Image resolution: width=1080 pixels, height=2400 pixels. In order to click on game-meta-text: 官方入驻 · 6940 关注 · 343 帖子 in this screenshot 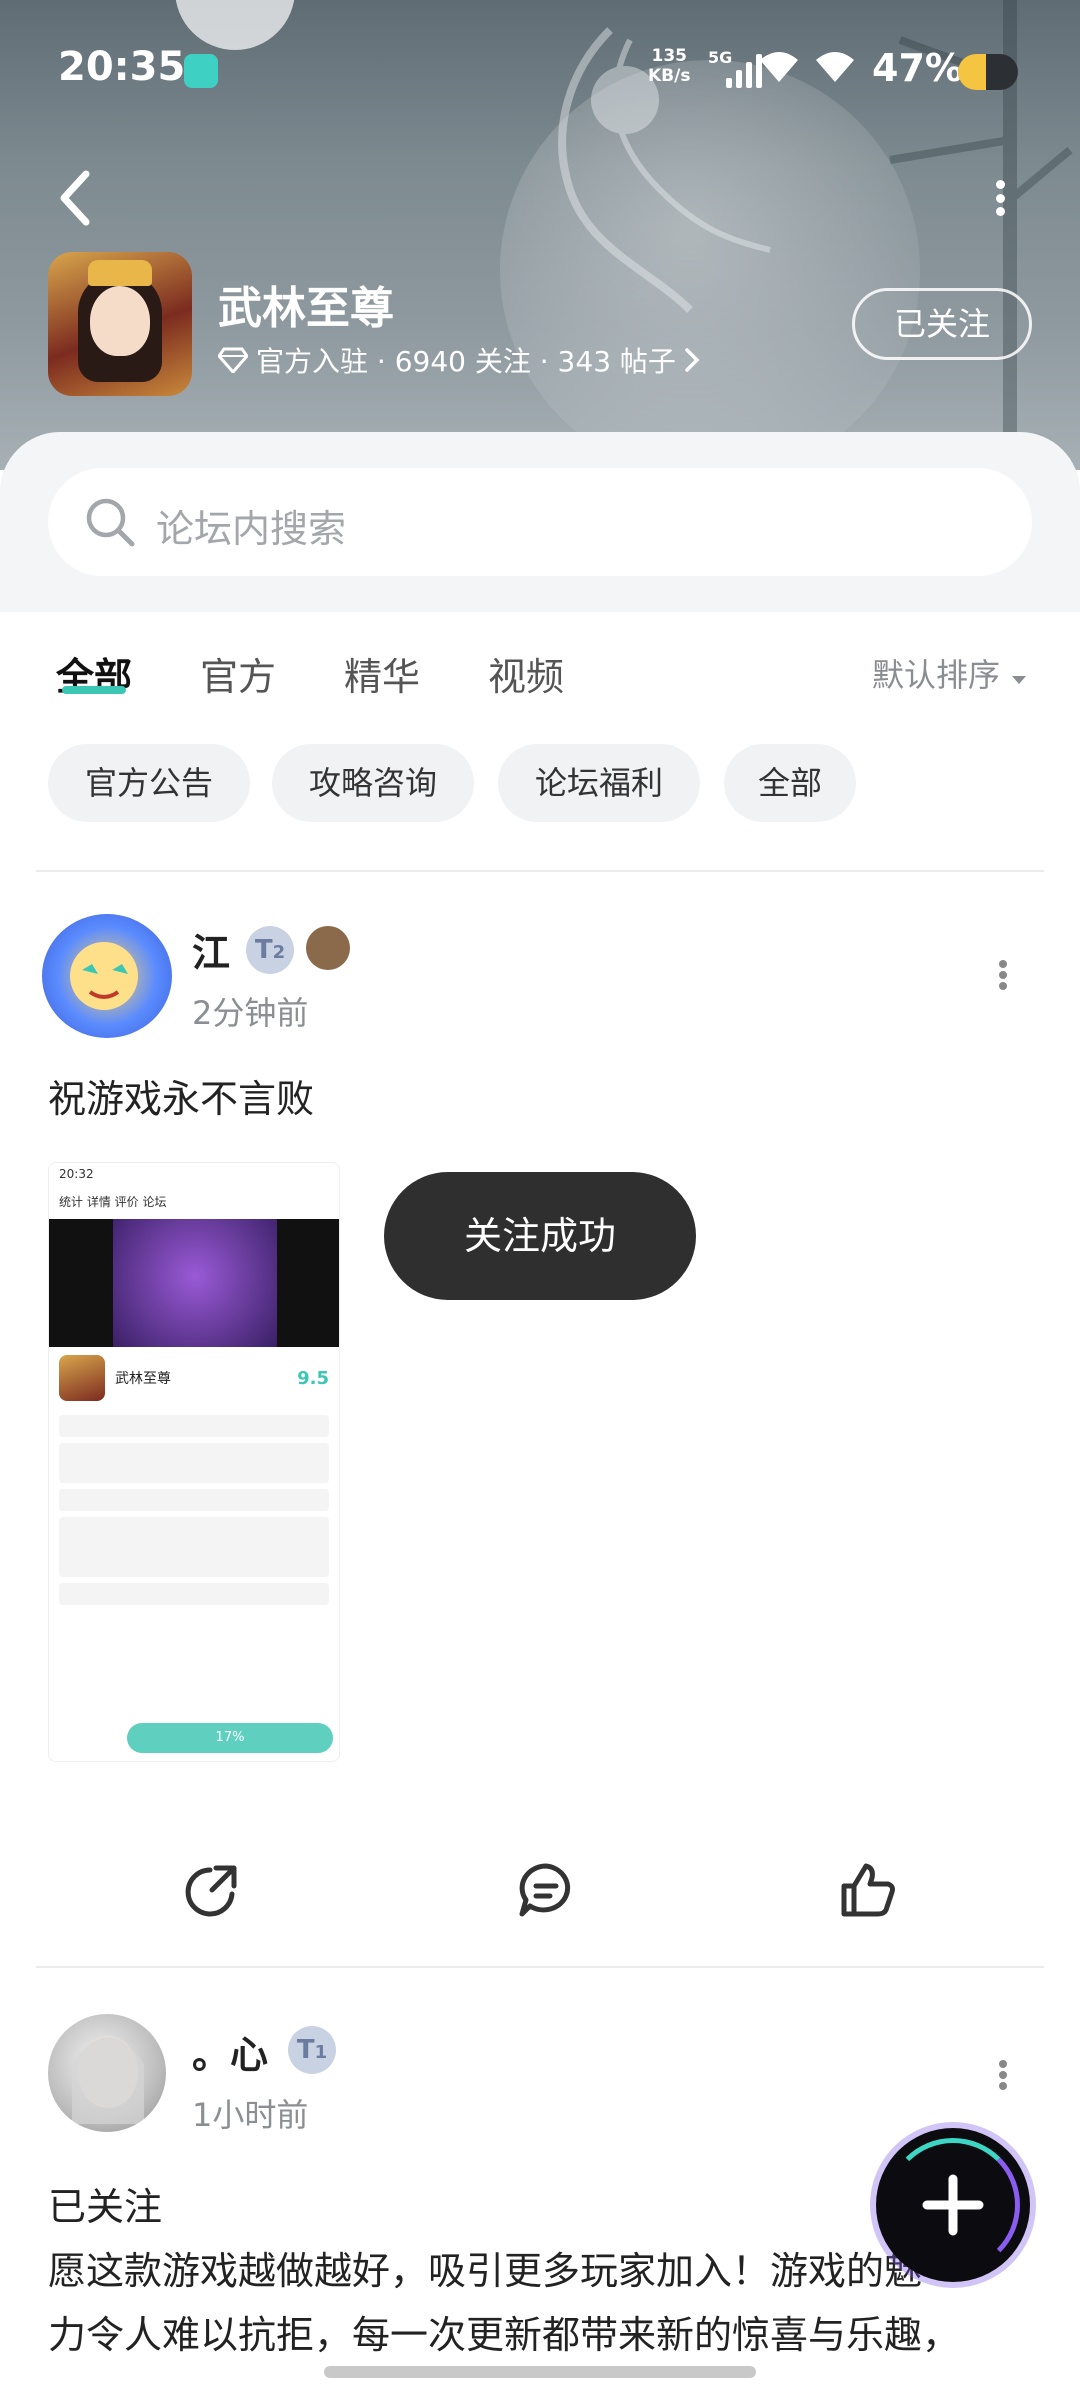, I will do `click(466, 361)`.